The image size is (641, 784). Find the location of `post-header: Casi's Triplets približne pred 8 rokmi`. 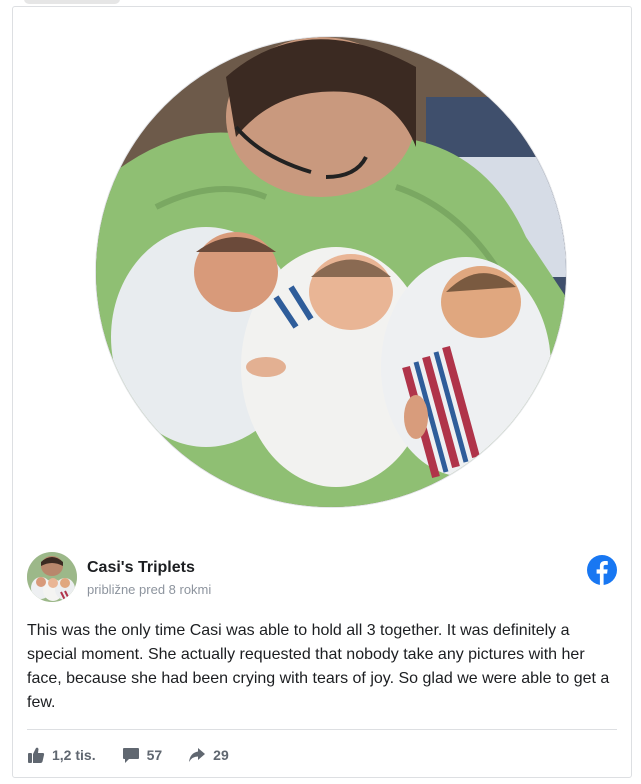

post-header: Casi's Triplets približne pred 8 rokmi is located at coordinates (322, 577).